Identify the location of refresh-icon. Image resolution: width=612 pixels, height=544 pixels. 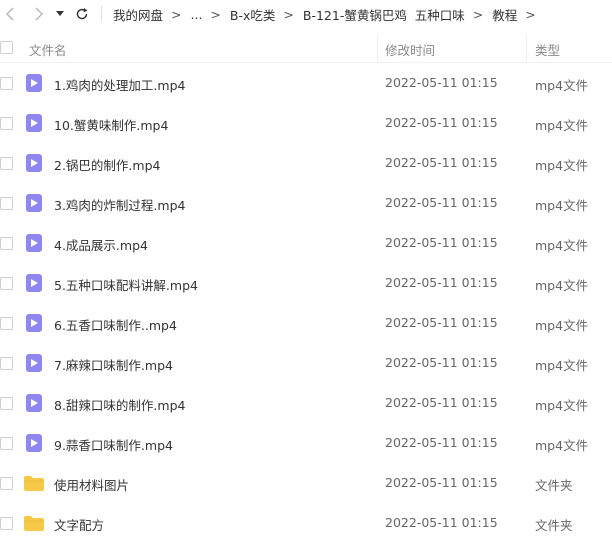
(82, 14).